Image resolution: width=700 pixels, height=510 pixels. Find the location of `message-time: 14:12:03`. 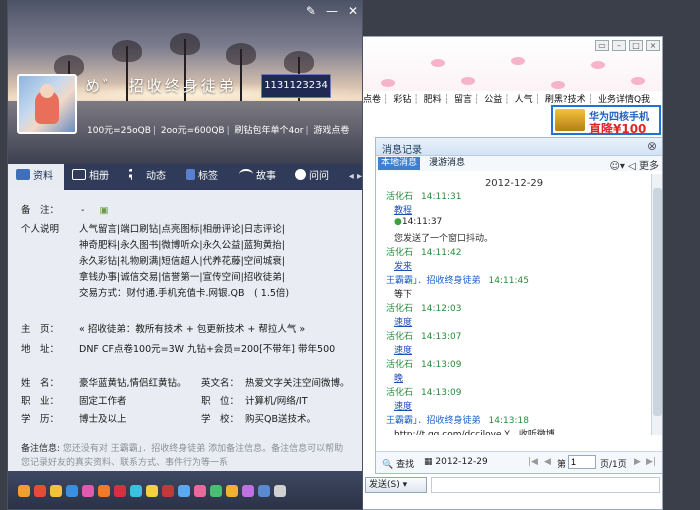

message-time: 14:12:03 is located at coordinates (441, 309).